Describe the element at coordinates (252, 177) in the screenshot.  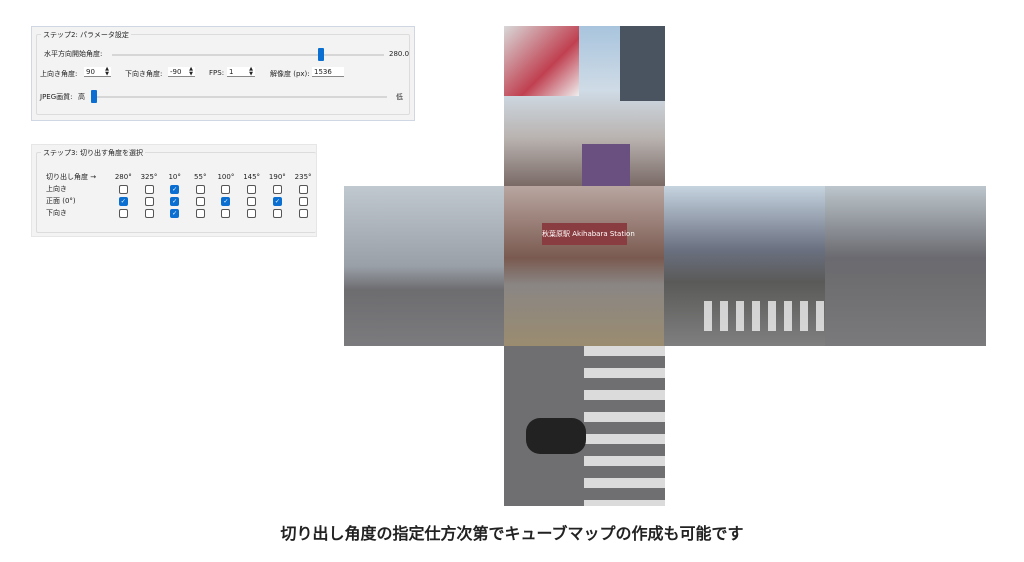
I see `angle-label: 145°` at that location.